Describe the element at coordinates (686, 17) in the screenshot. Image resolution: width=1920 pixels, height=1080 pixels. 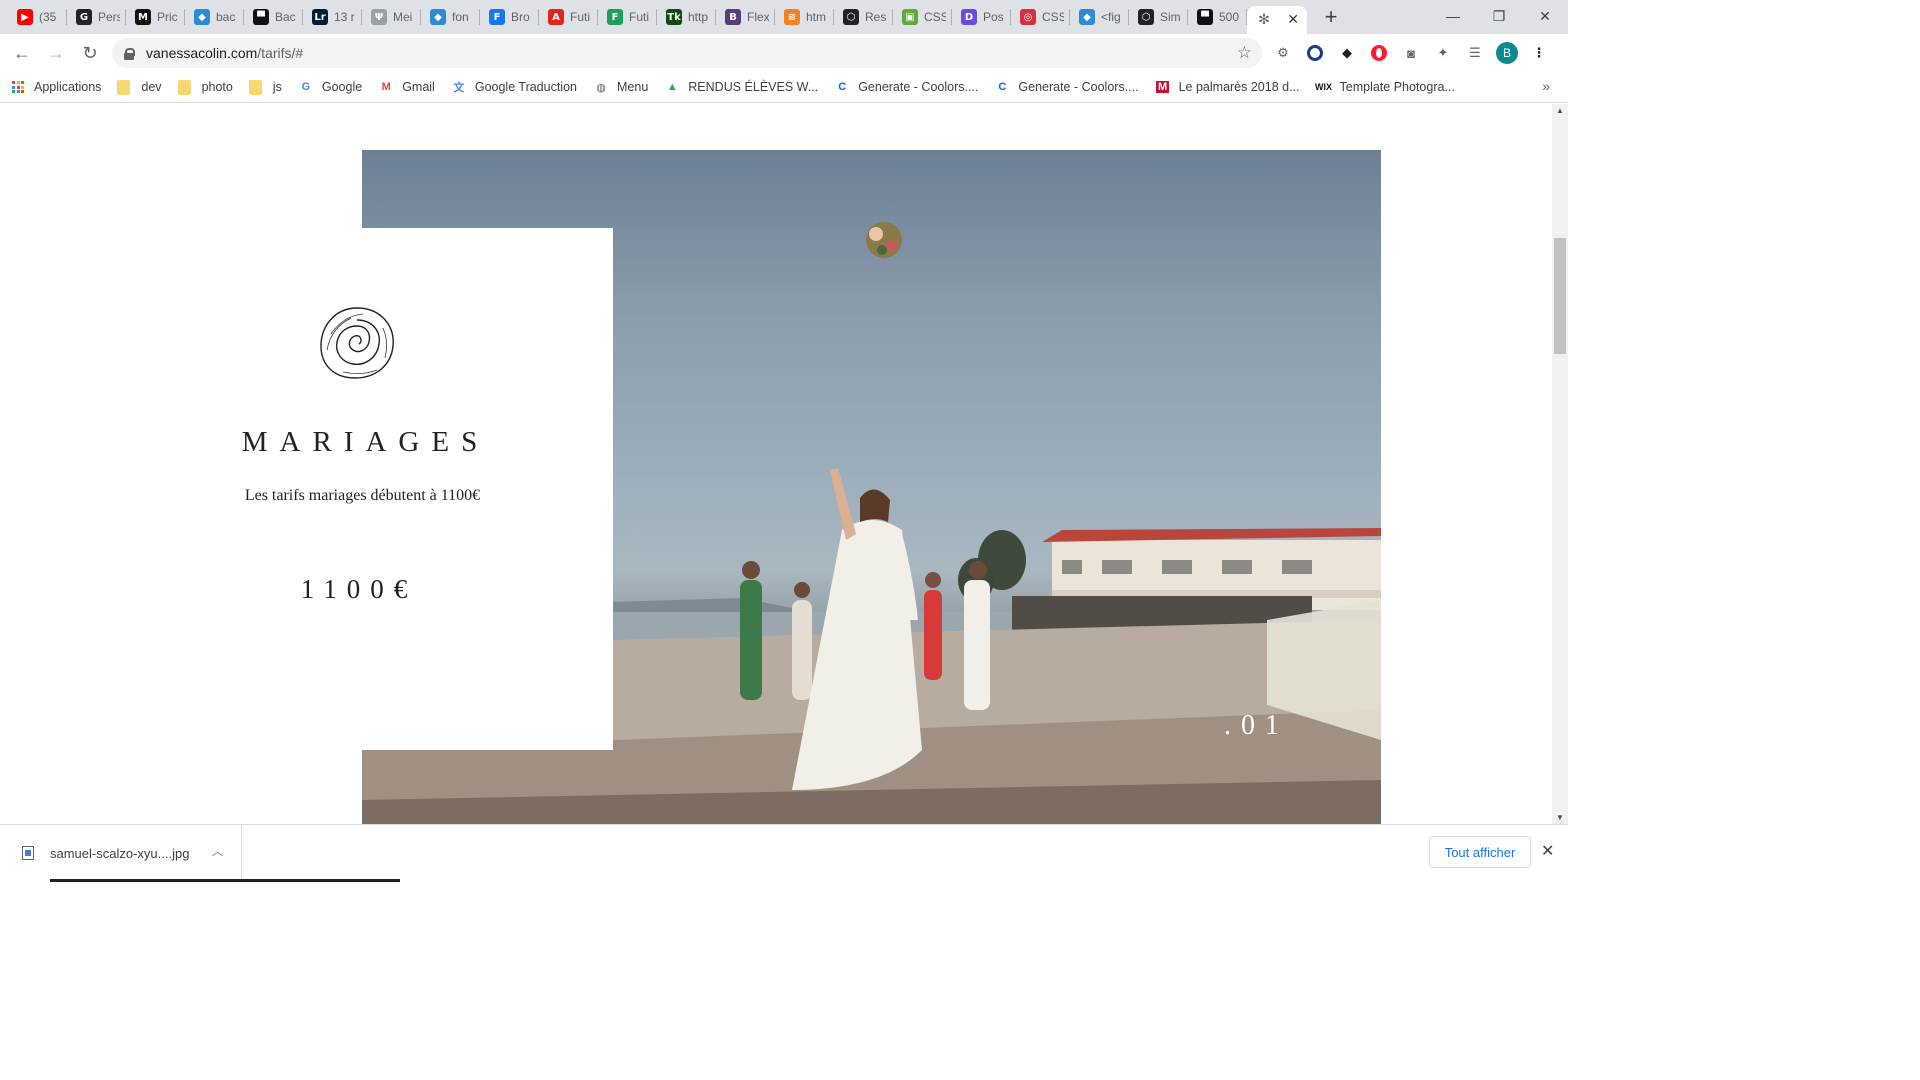
I see `browser-tab: Tk http` at that location.